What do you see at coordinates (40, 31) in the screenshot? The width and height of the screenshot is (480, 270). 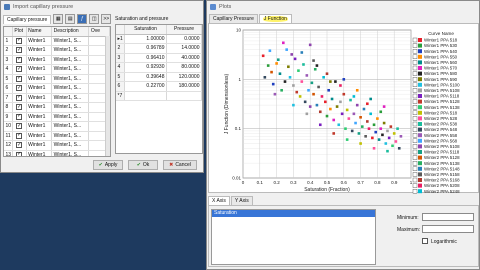 I see `header-name: Name` at bounding box center [40, 31].